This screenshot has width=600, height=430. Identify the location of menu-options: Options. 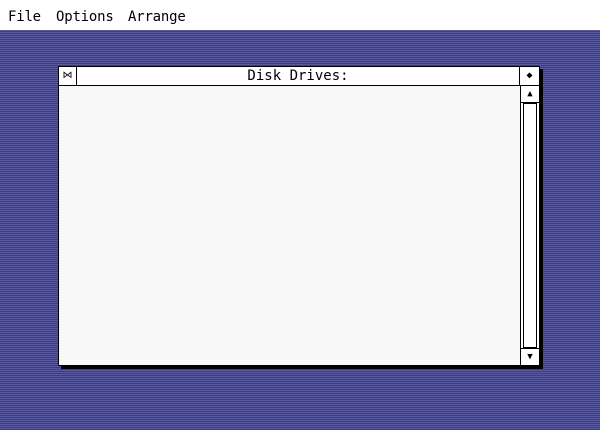
(85, 17).